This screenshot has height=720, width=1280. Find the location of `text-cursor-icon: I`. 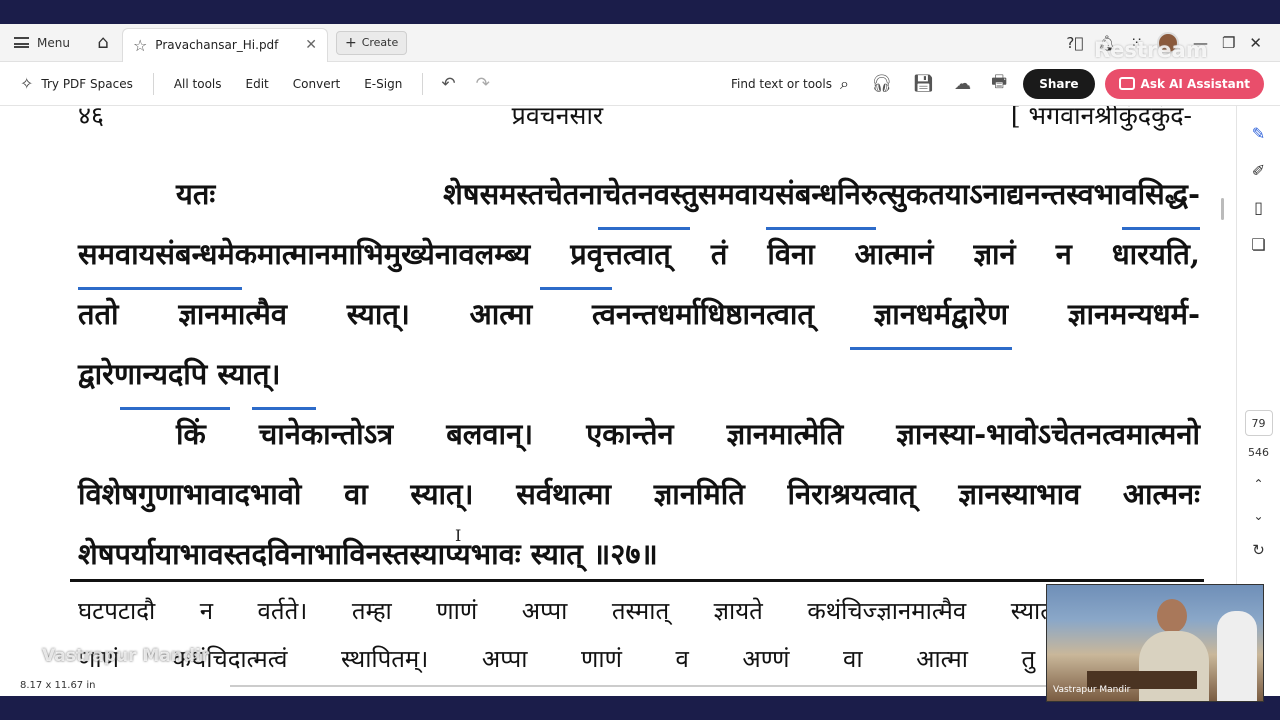

text-cursor-icon: I is located at coordinates (458, 535).